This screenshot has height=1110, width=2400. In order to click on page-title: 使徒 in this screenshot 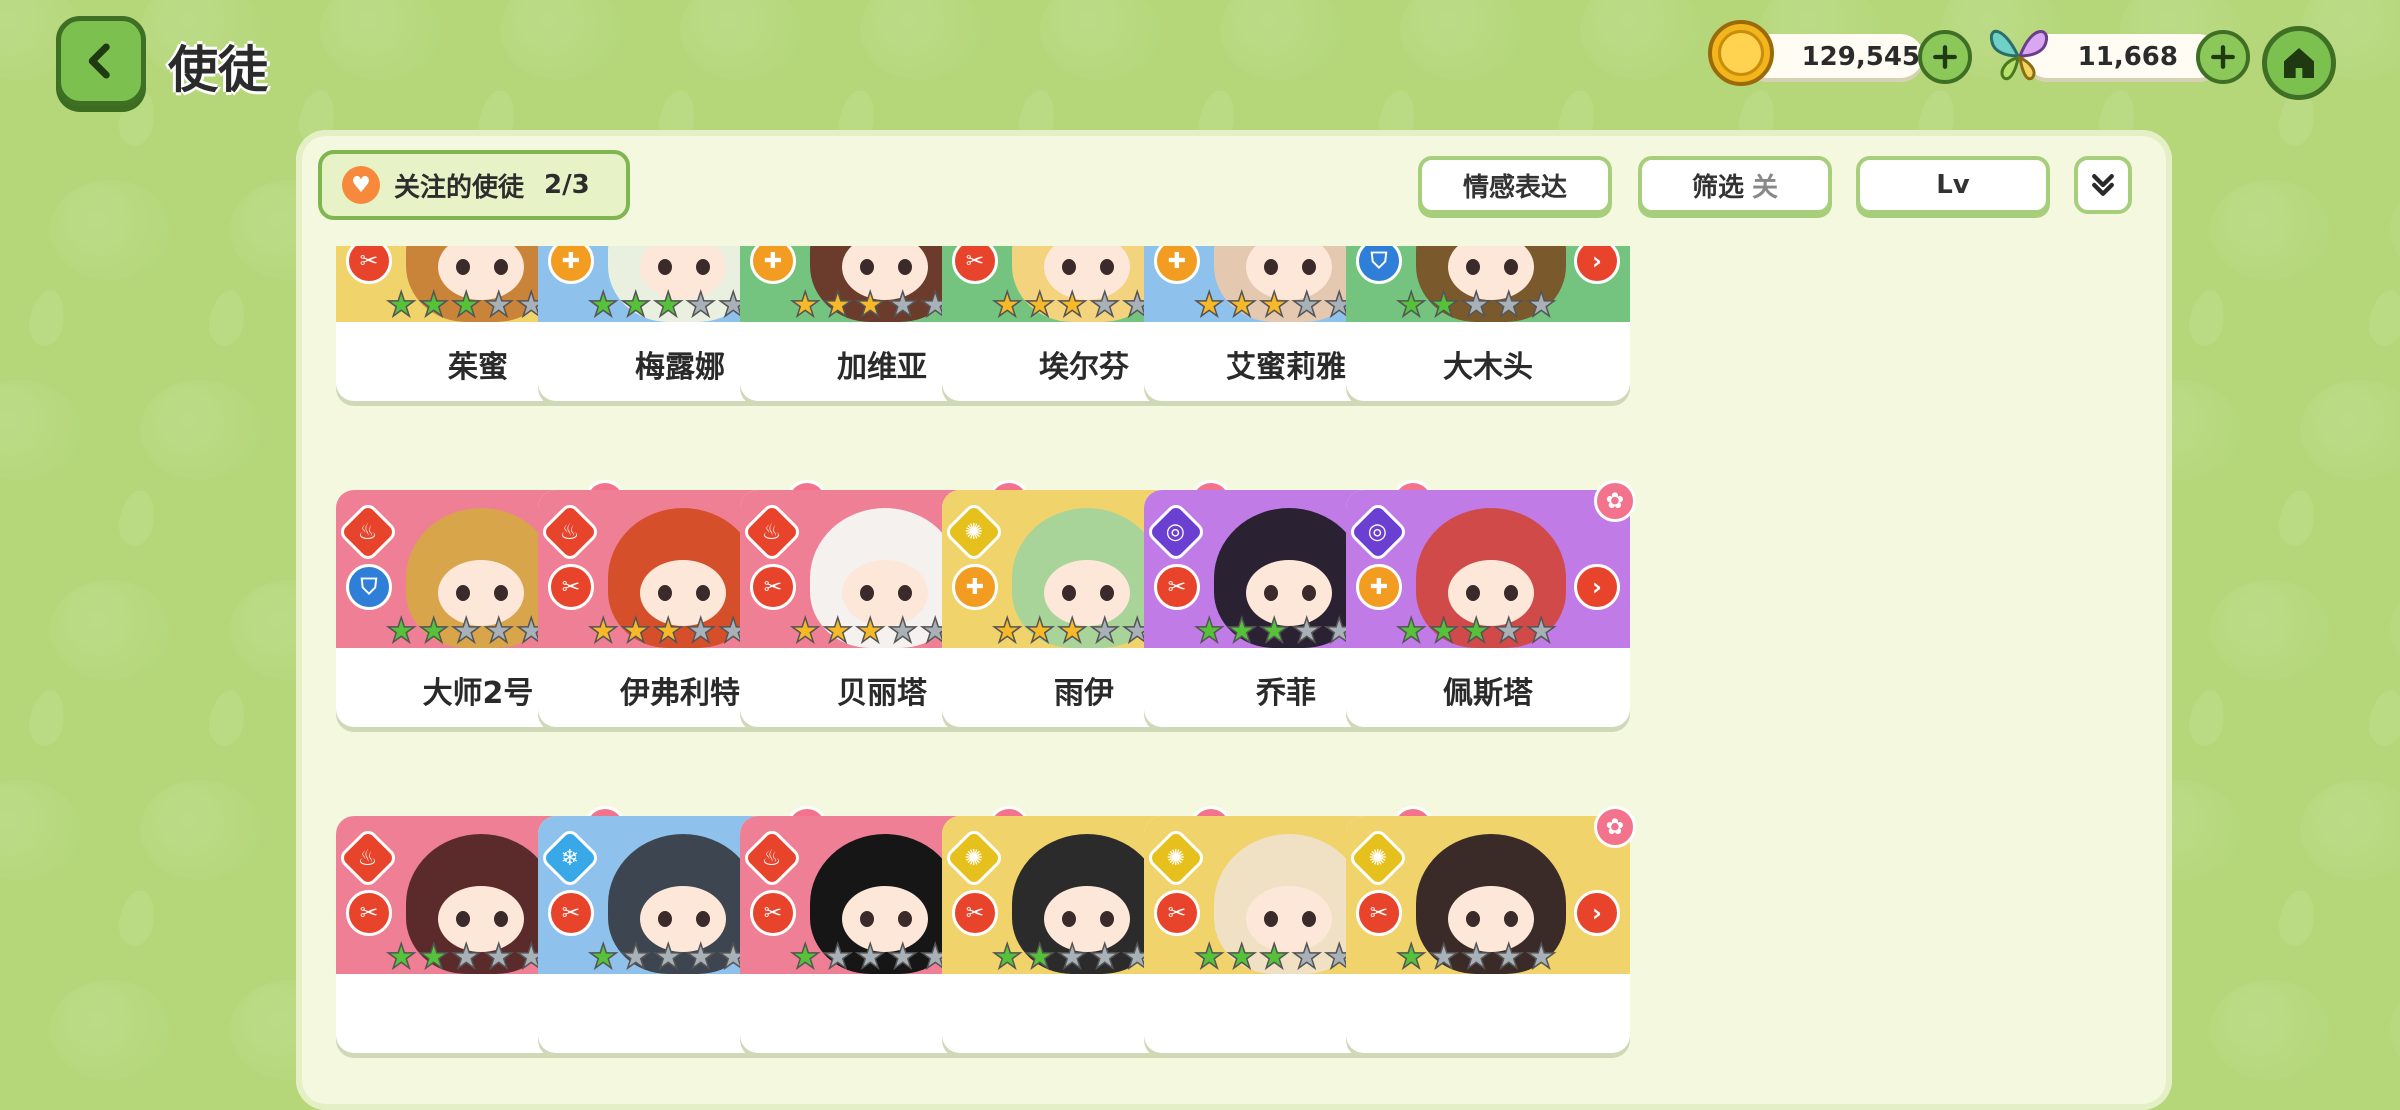, I will do `click(218, 70)`.